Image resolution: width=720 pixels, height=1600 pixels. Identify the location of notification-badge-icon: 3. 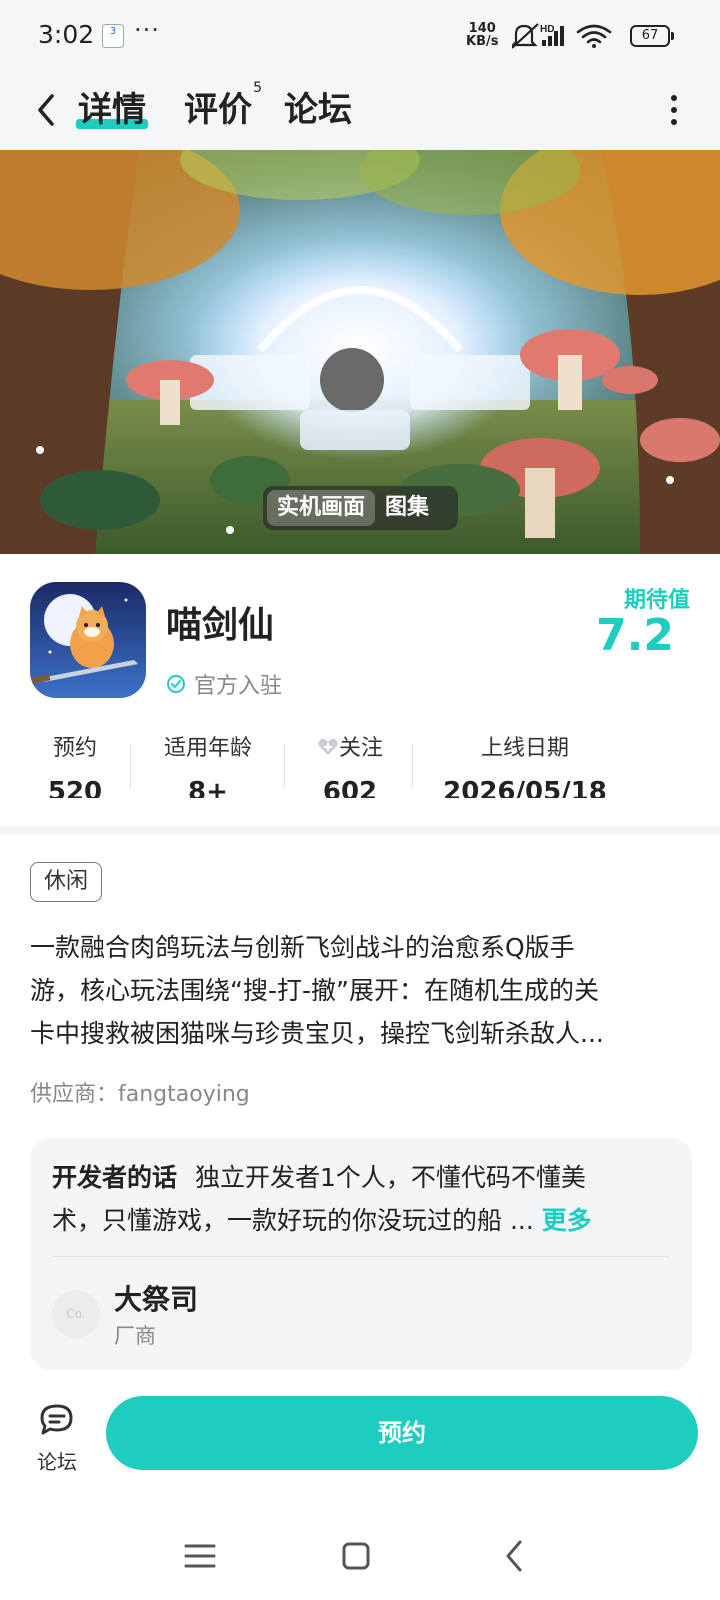
(113, 36).